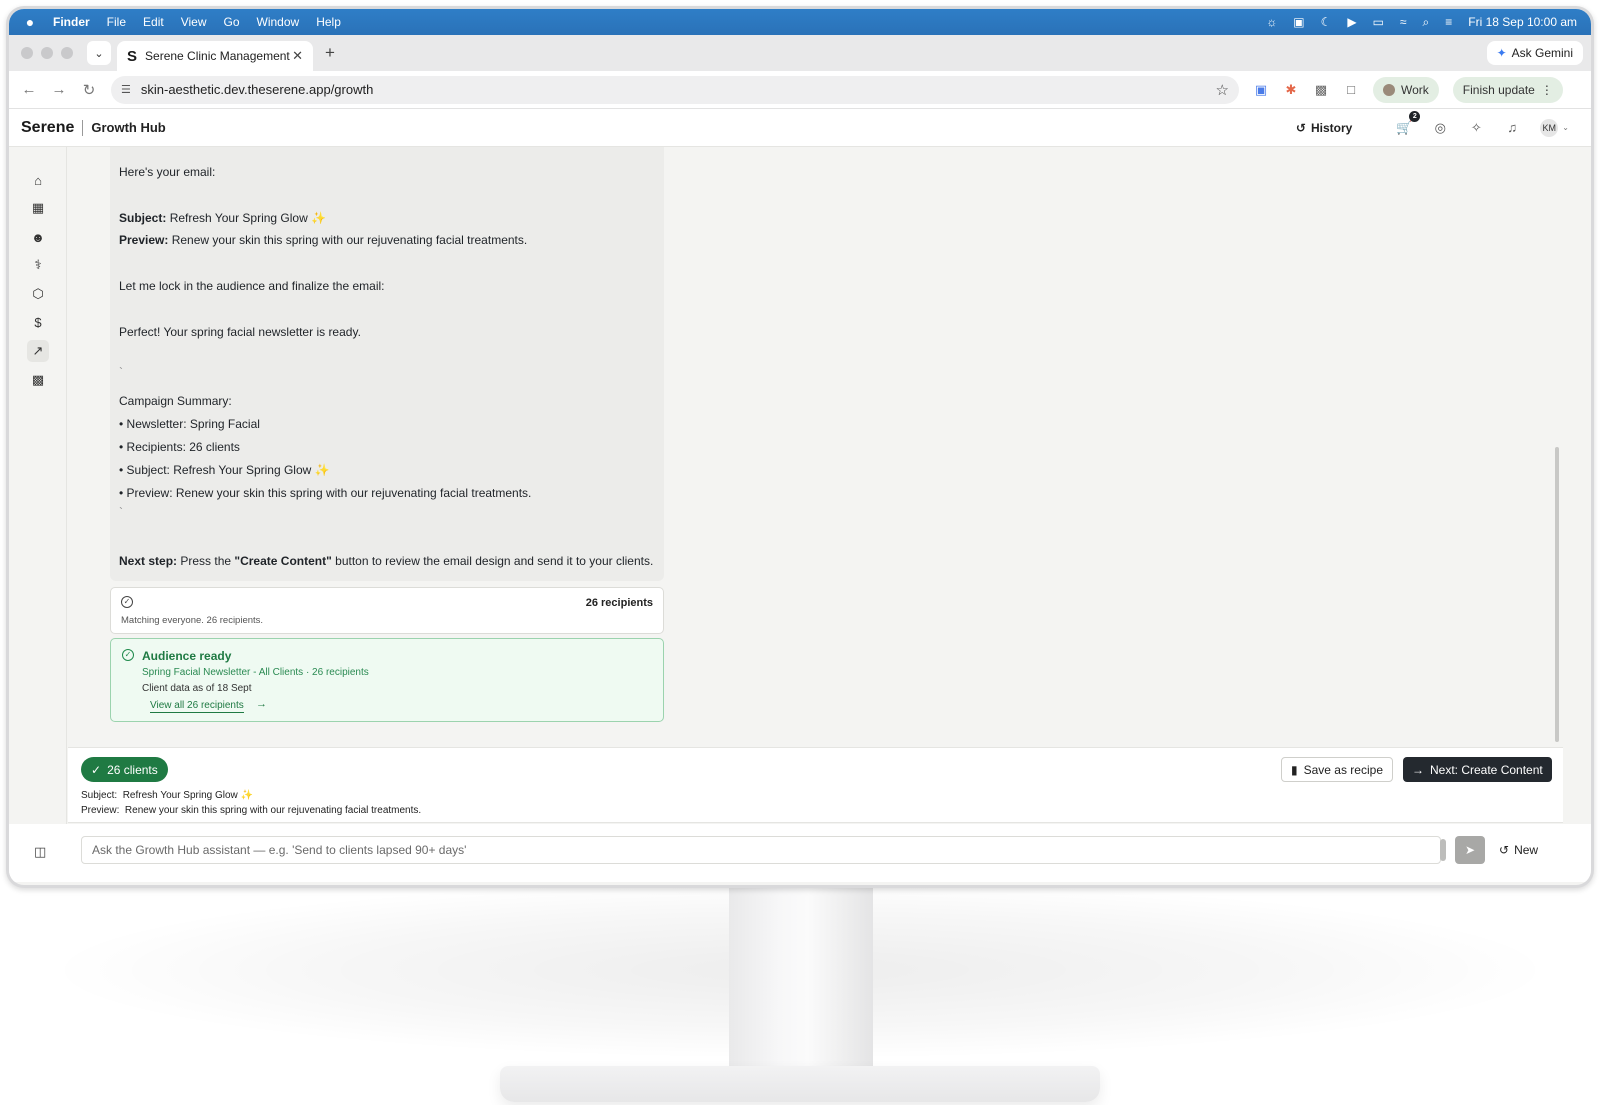  What do you see at coordinates (278, 22) in the screenshot?
I see `menu-window: Window` at bounding box center [278, 22].